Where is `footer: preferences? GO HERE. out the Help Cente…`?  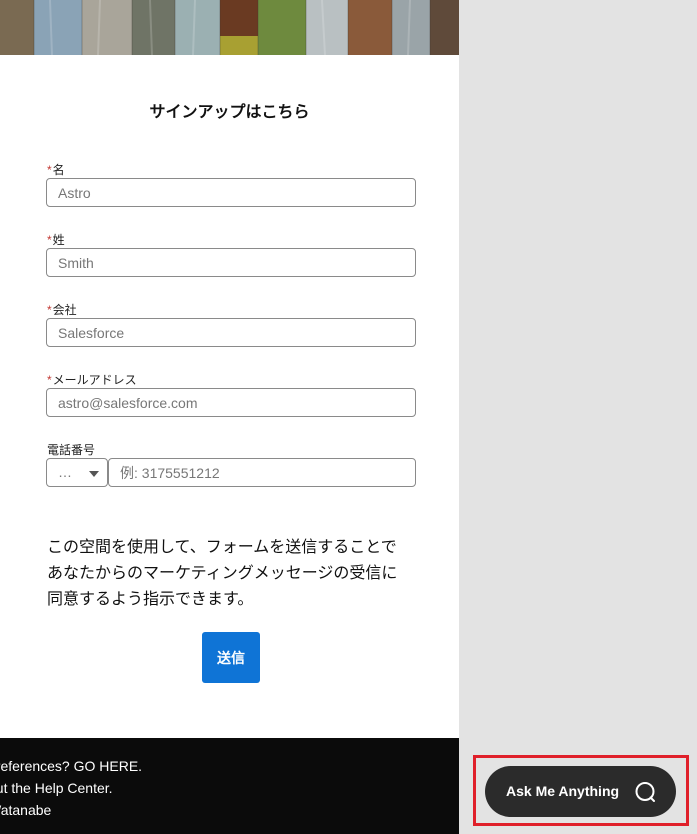 footer: preferences? GO HERE. out the Help Cente… is located at coordinates (229, 786).